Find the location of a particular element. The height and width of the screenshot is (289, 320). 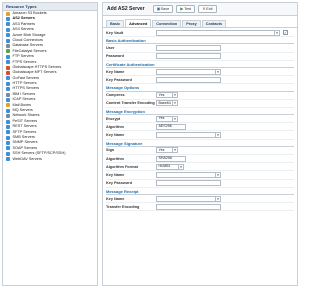

resource-item: WebDAV Servers is located at coordinates (50, 159).